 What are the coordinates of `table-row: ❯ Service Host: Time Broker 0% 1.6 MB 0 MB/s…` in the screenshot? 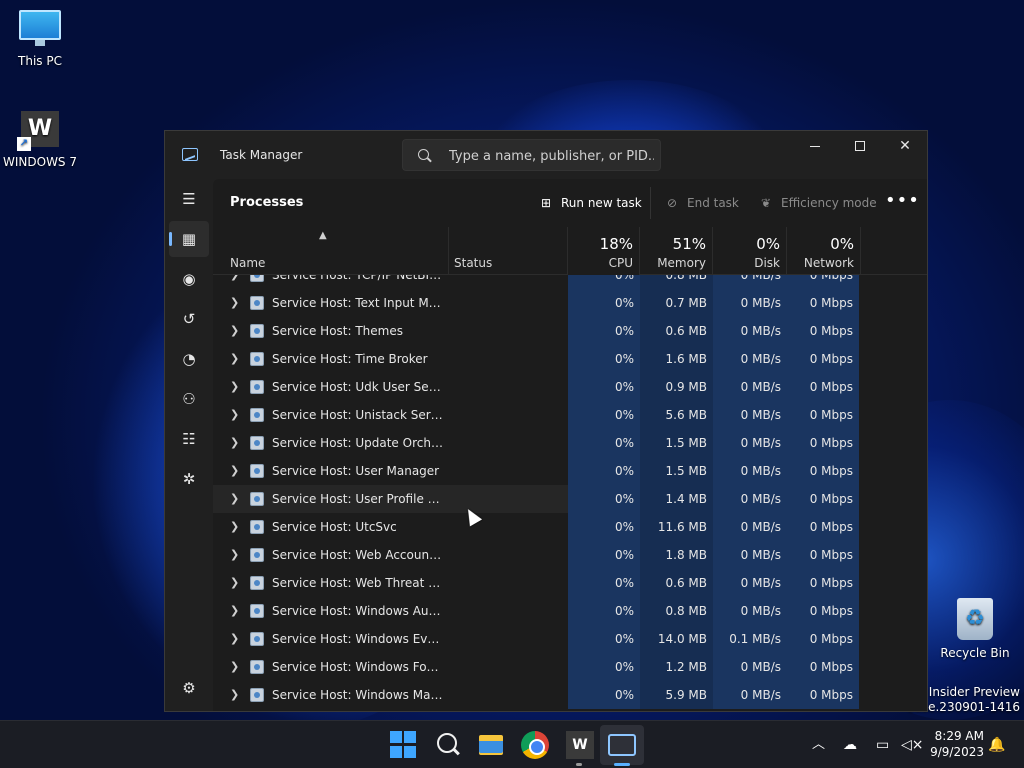 It's located at (536, 359).